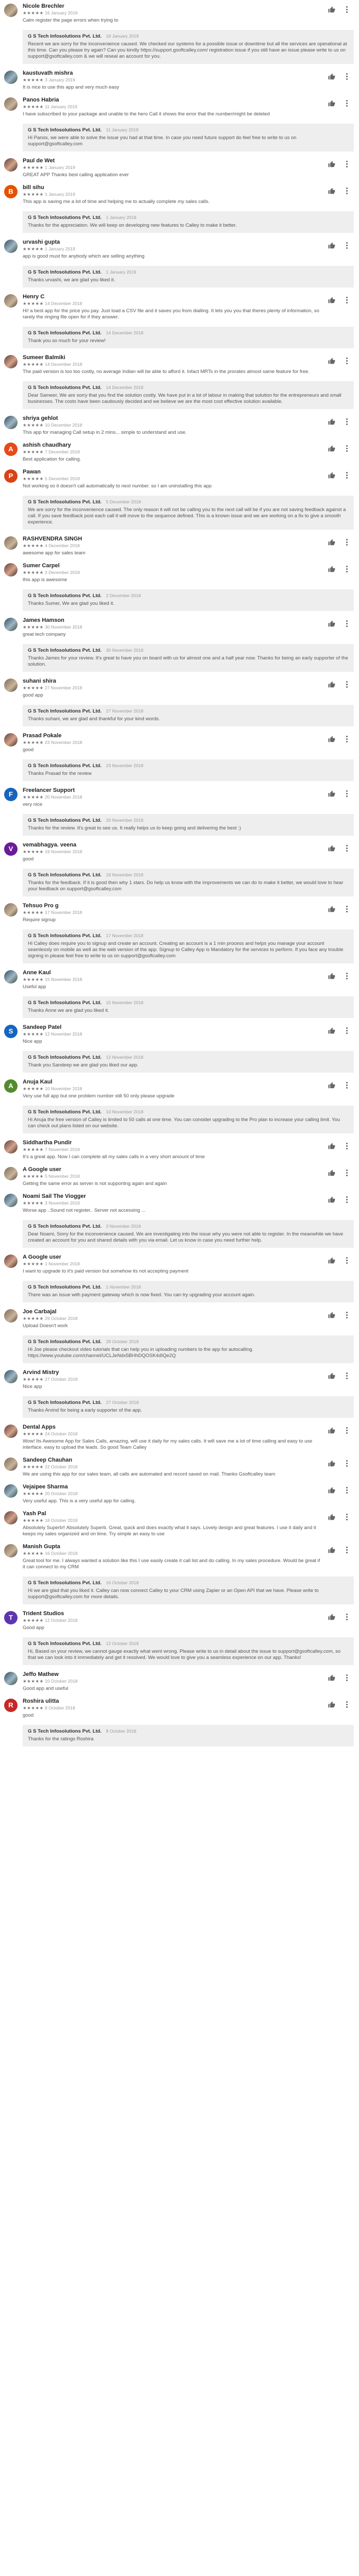 Image resolution: width=359 pixels, height=2576 pixels. I want to click on avatar: T, so click(11, 1617).